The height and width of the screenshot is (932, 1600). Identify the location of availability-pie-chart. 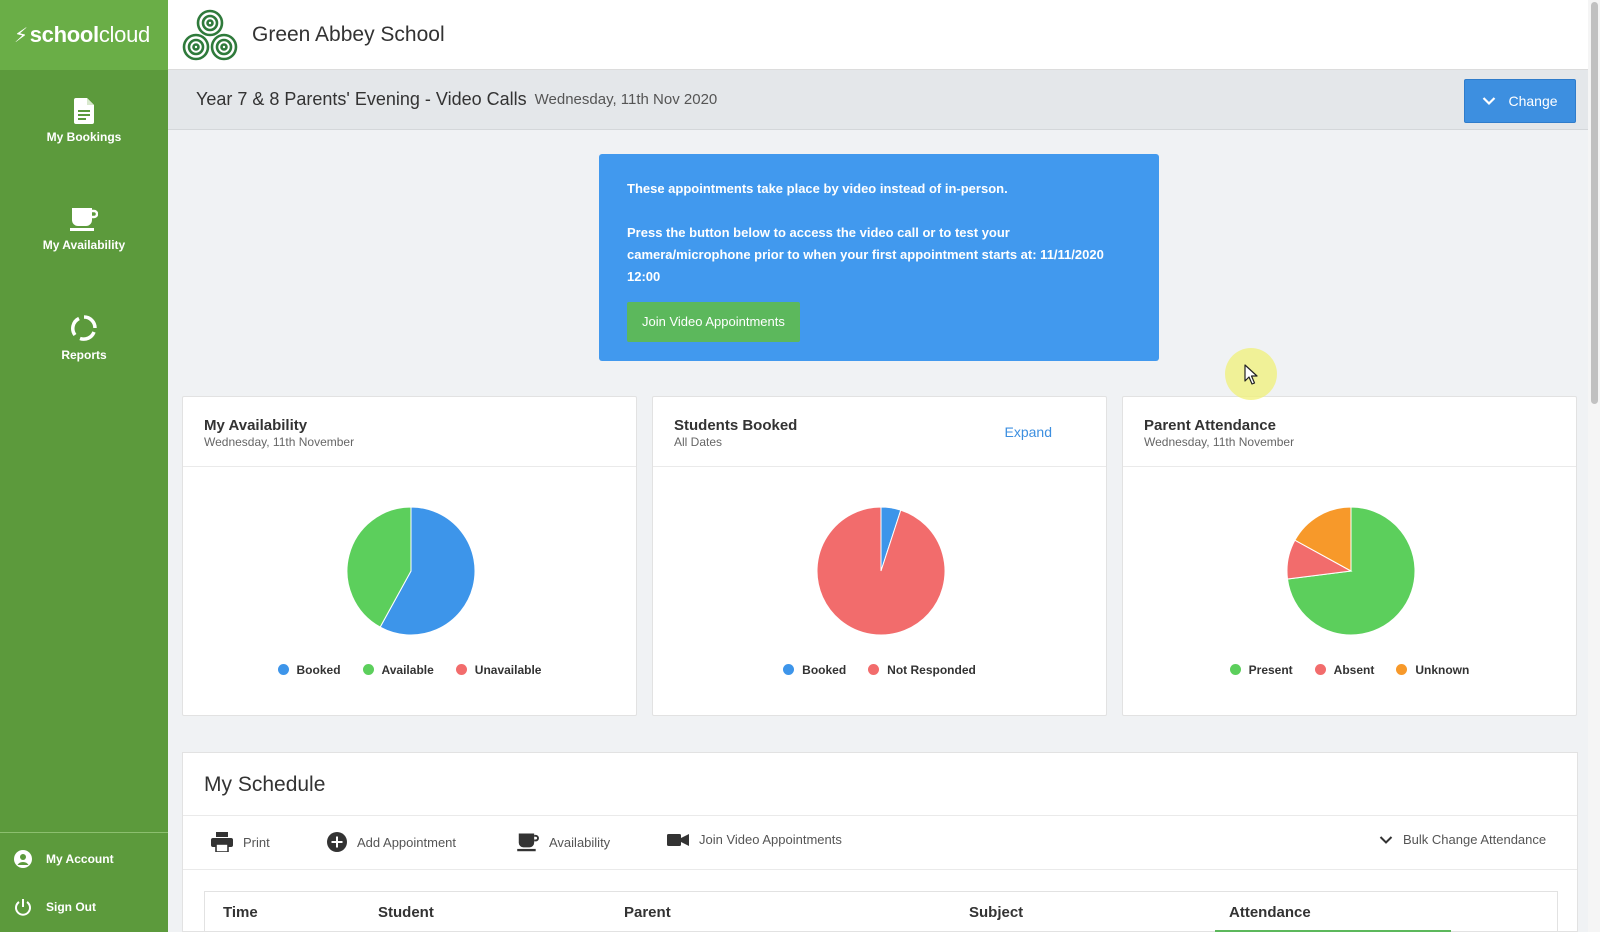
(411, 571).